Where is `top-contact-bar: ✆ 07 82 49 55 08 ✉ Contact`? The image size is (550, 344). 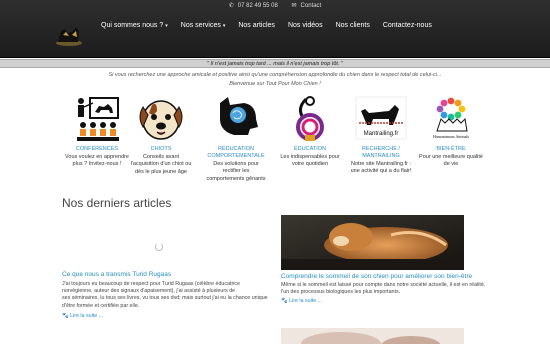 top-contact-bar: ✆ 07 82 49 55 08 ✉ Contact is located at coordinates (275, 5).